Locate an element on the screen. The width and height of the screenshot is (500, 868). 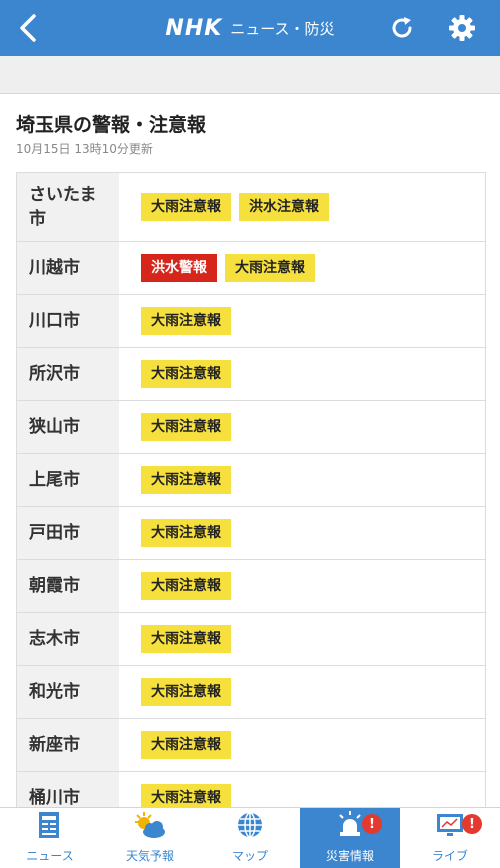
warning-list: 洪水警報 大雨注意報 is located at coordinates (302, 268).